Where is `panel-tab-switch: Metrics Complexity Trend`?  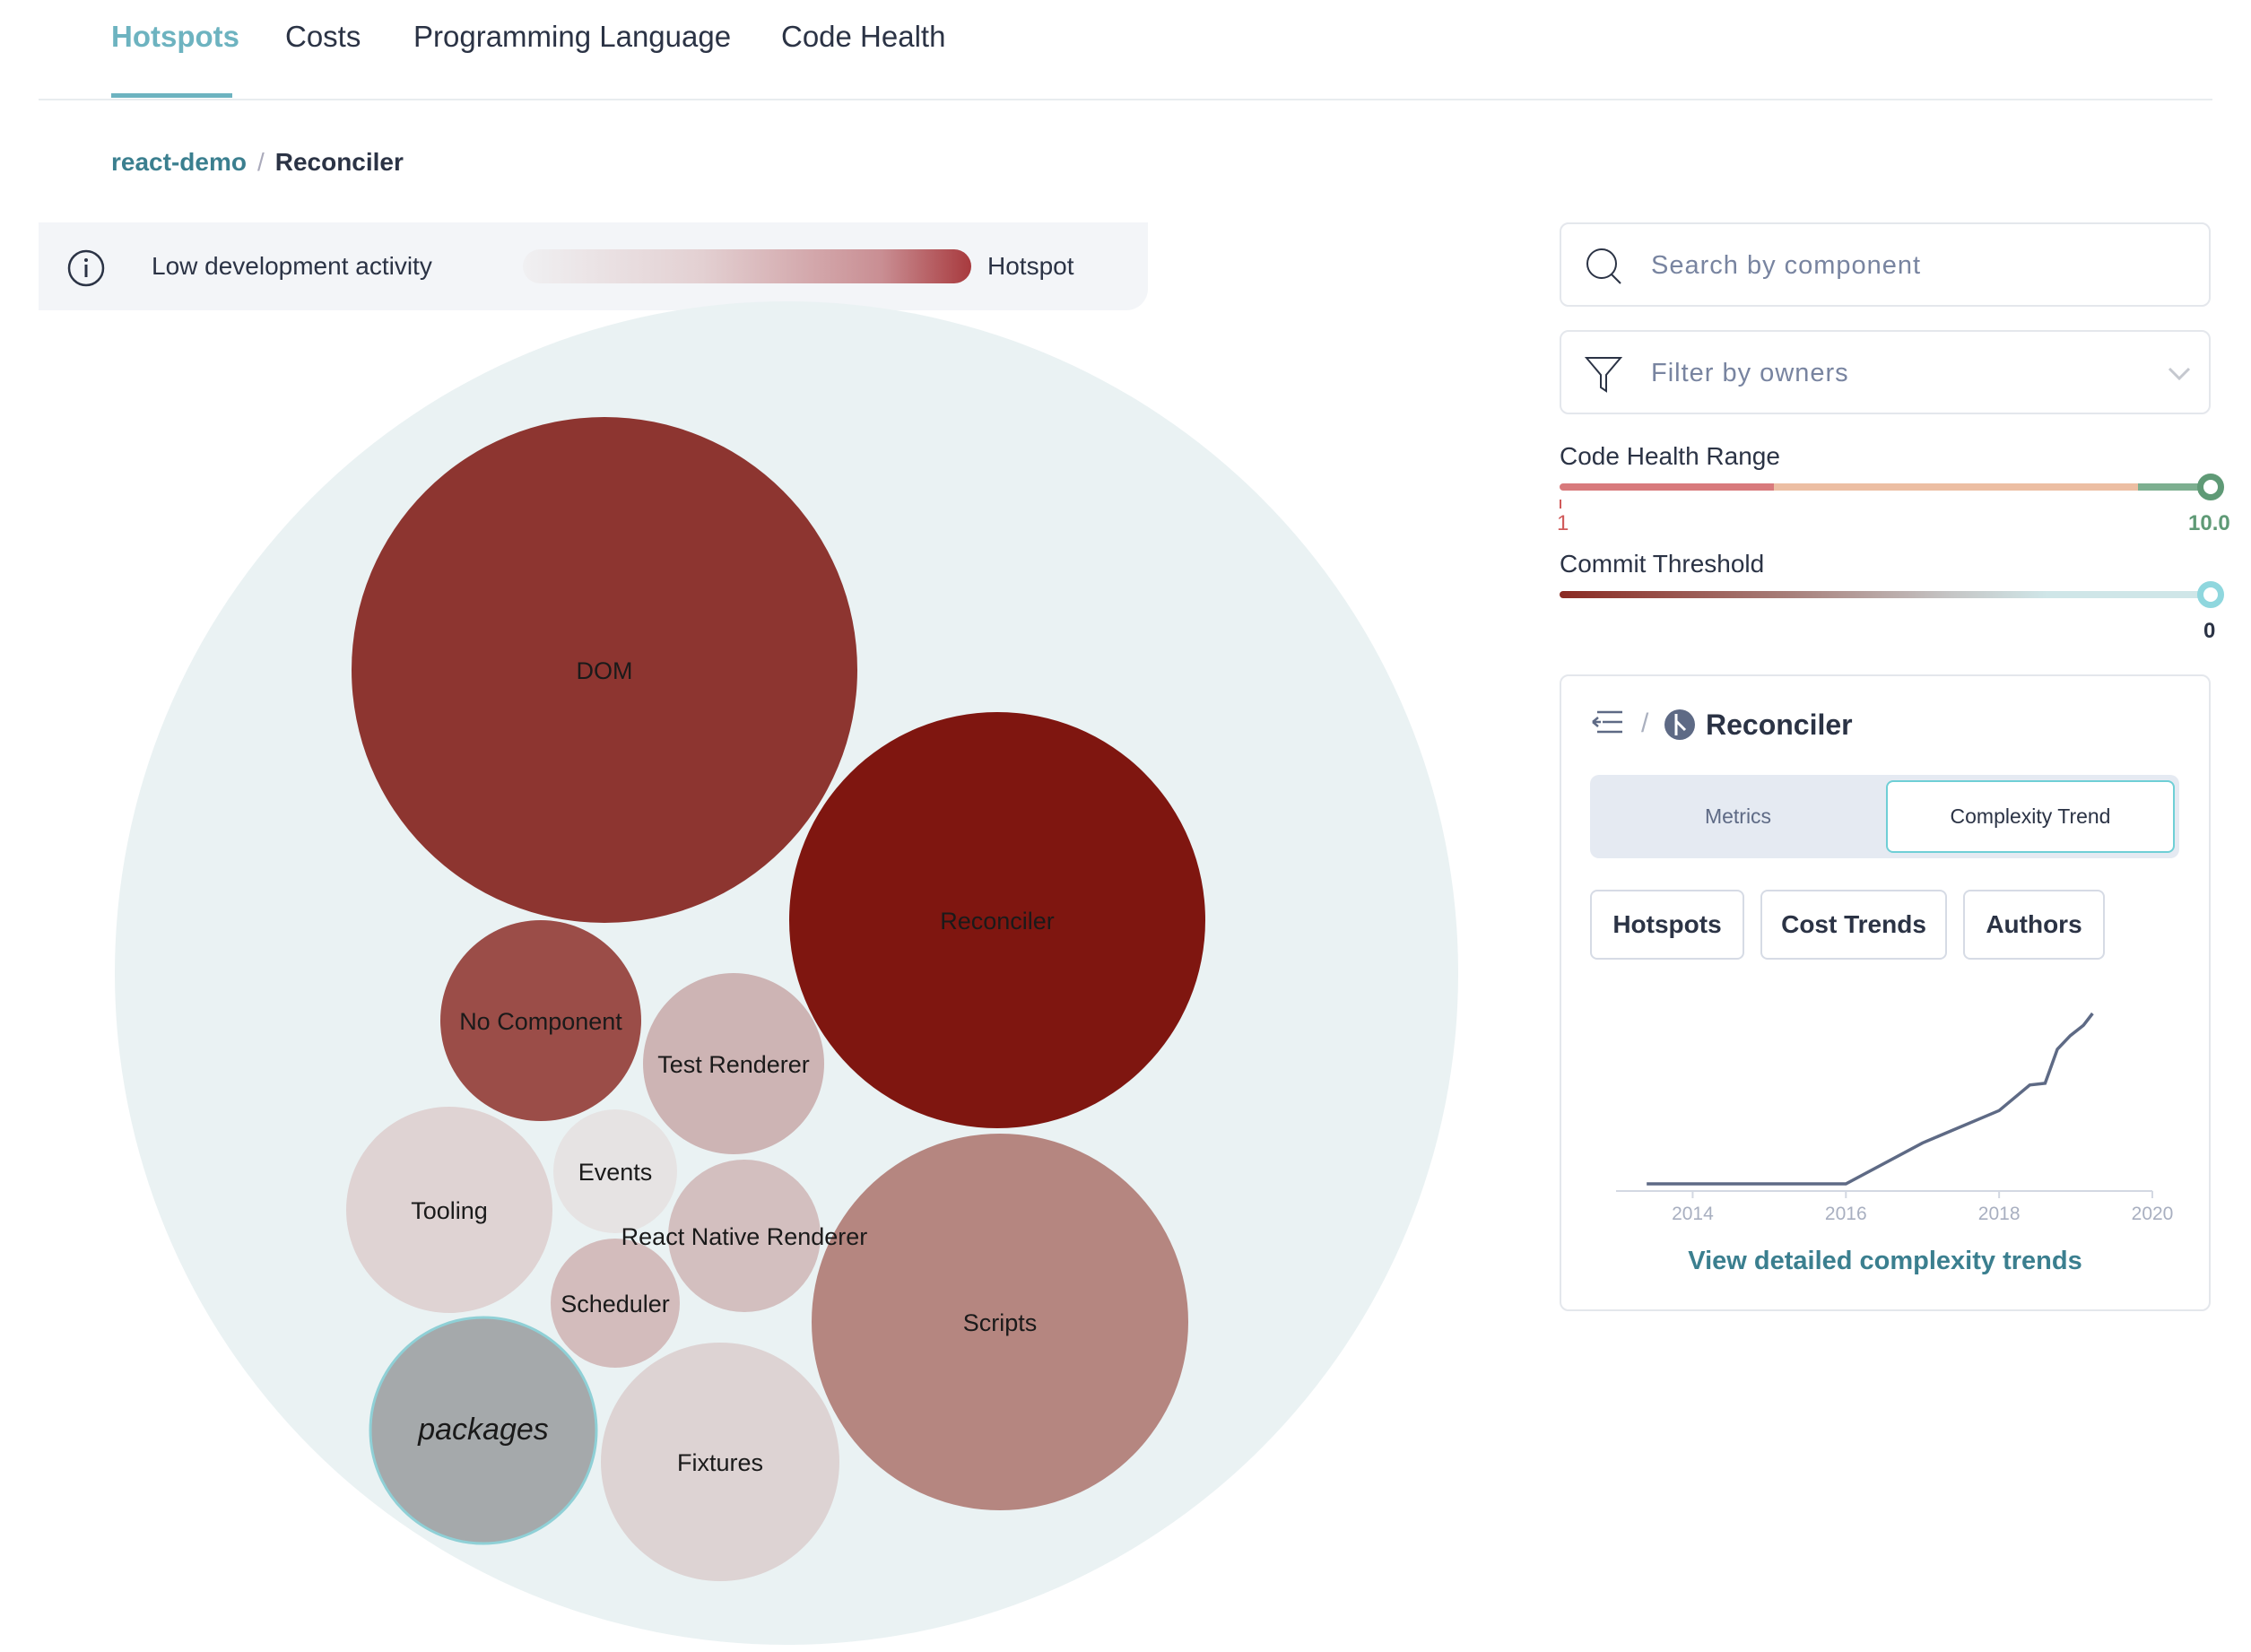
panel-tab-switch: Metrics Complexity Trend is located at coordinates (1884, 816).